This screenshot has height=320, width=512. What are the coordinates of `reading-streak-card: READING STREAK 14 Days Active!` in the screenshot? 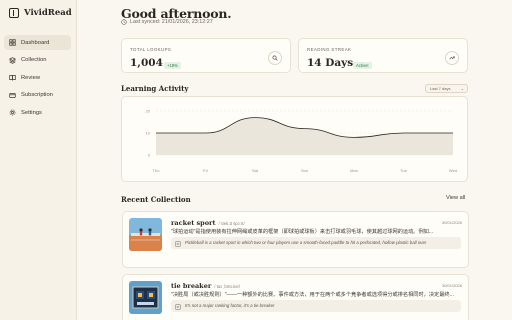 It's located at (383, 55).